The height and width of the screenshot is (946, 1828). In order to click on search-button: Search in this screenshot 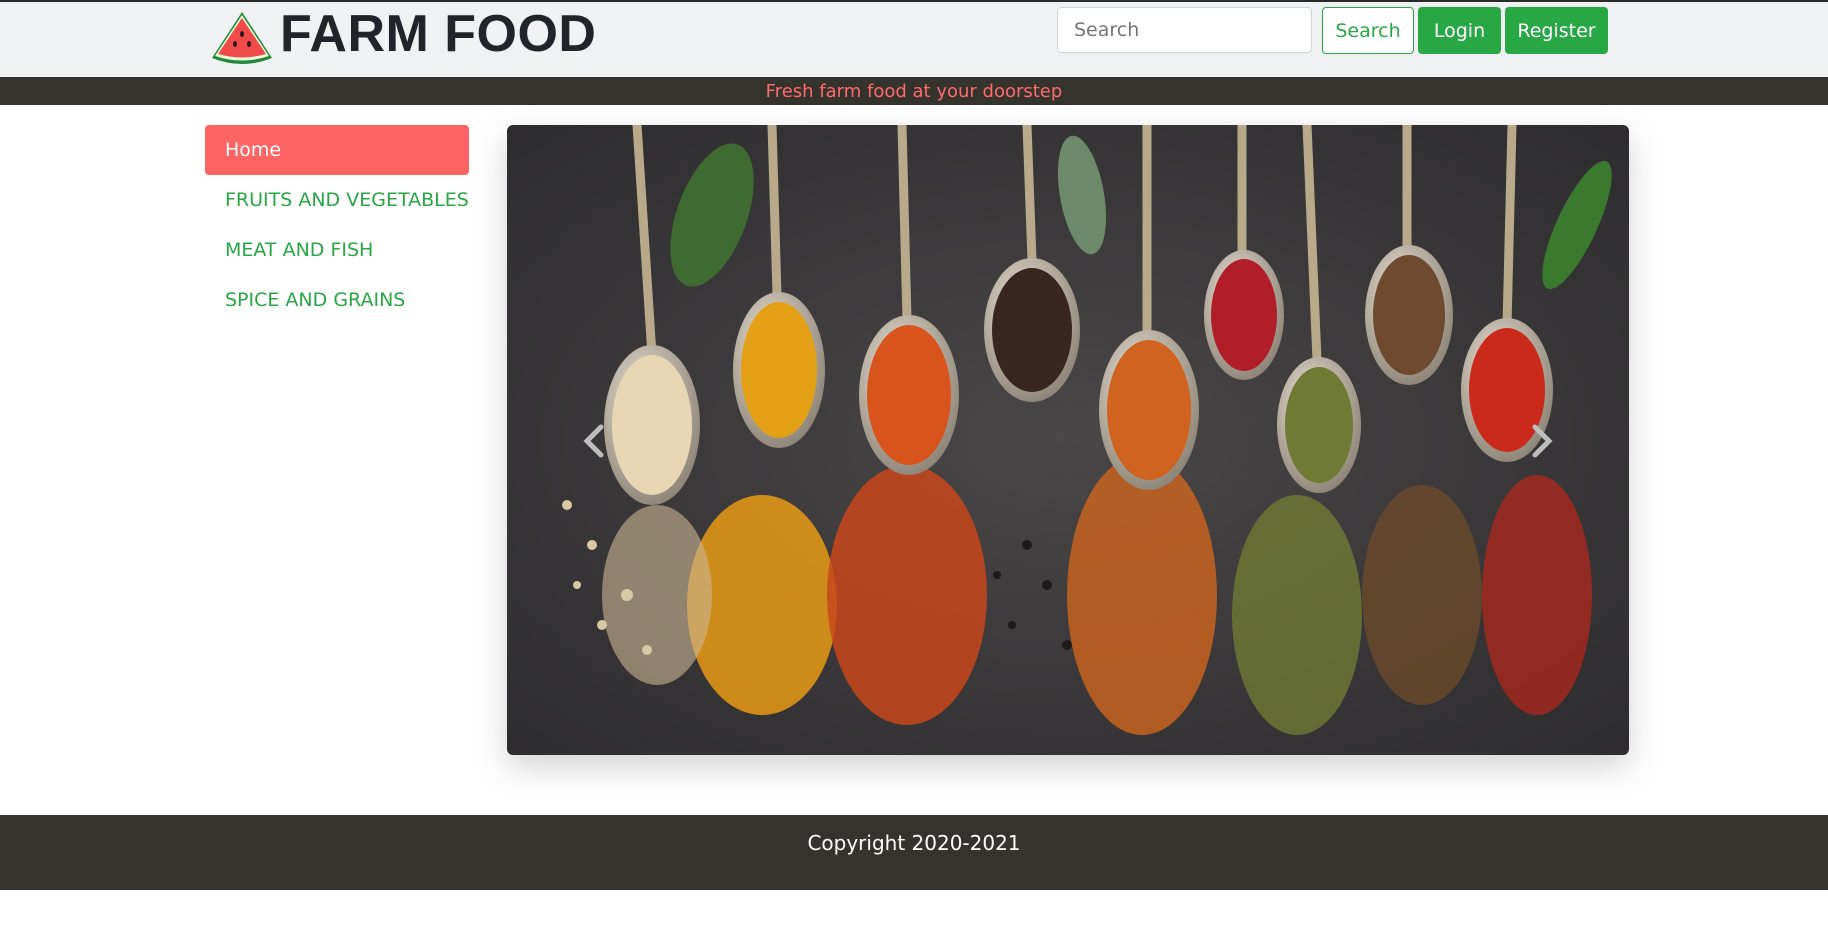, I will do `click(1368, 30)`.